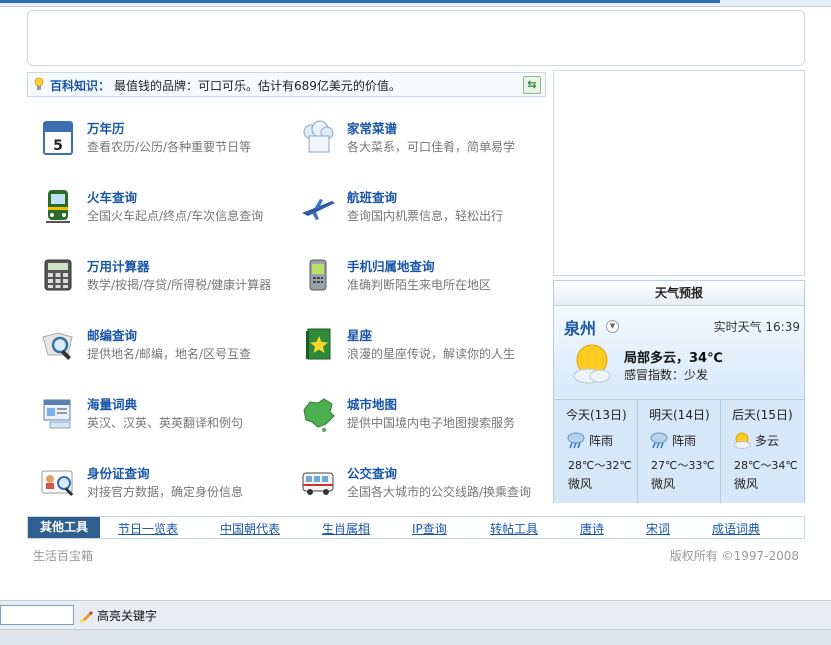  What do you see at coordinates (165, 423) in the screenshot?
I see `tool-desc: 英汉、汉英、英英翻译和例句` at bounding box center [165, 423].